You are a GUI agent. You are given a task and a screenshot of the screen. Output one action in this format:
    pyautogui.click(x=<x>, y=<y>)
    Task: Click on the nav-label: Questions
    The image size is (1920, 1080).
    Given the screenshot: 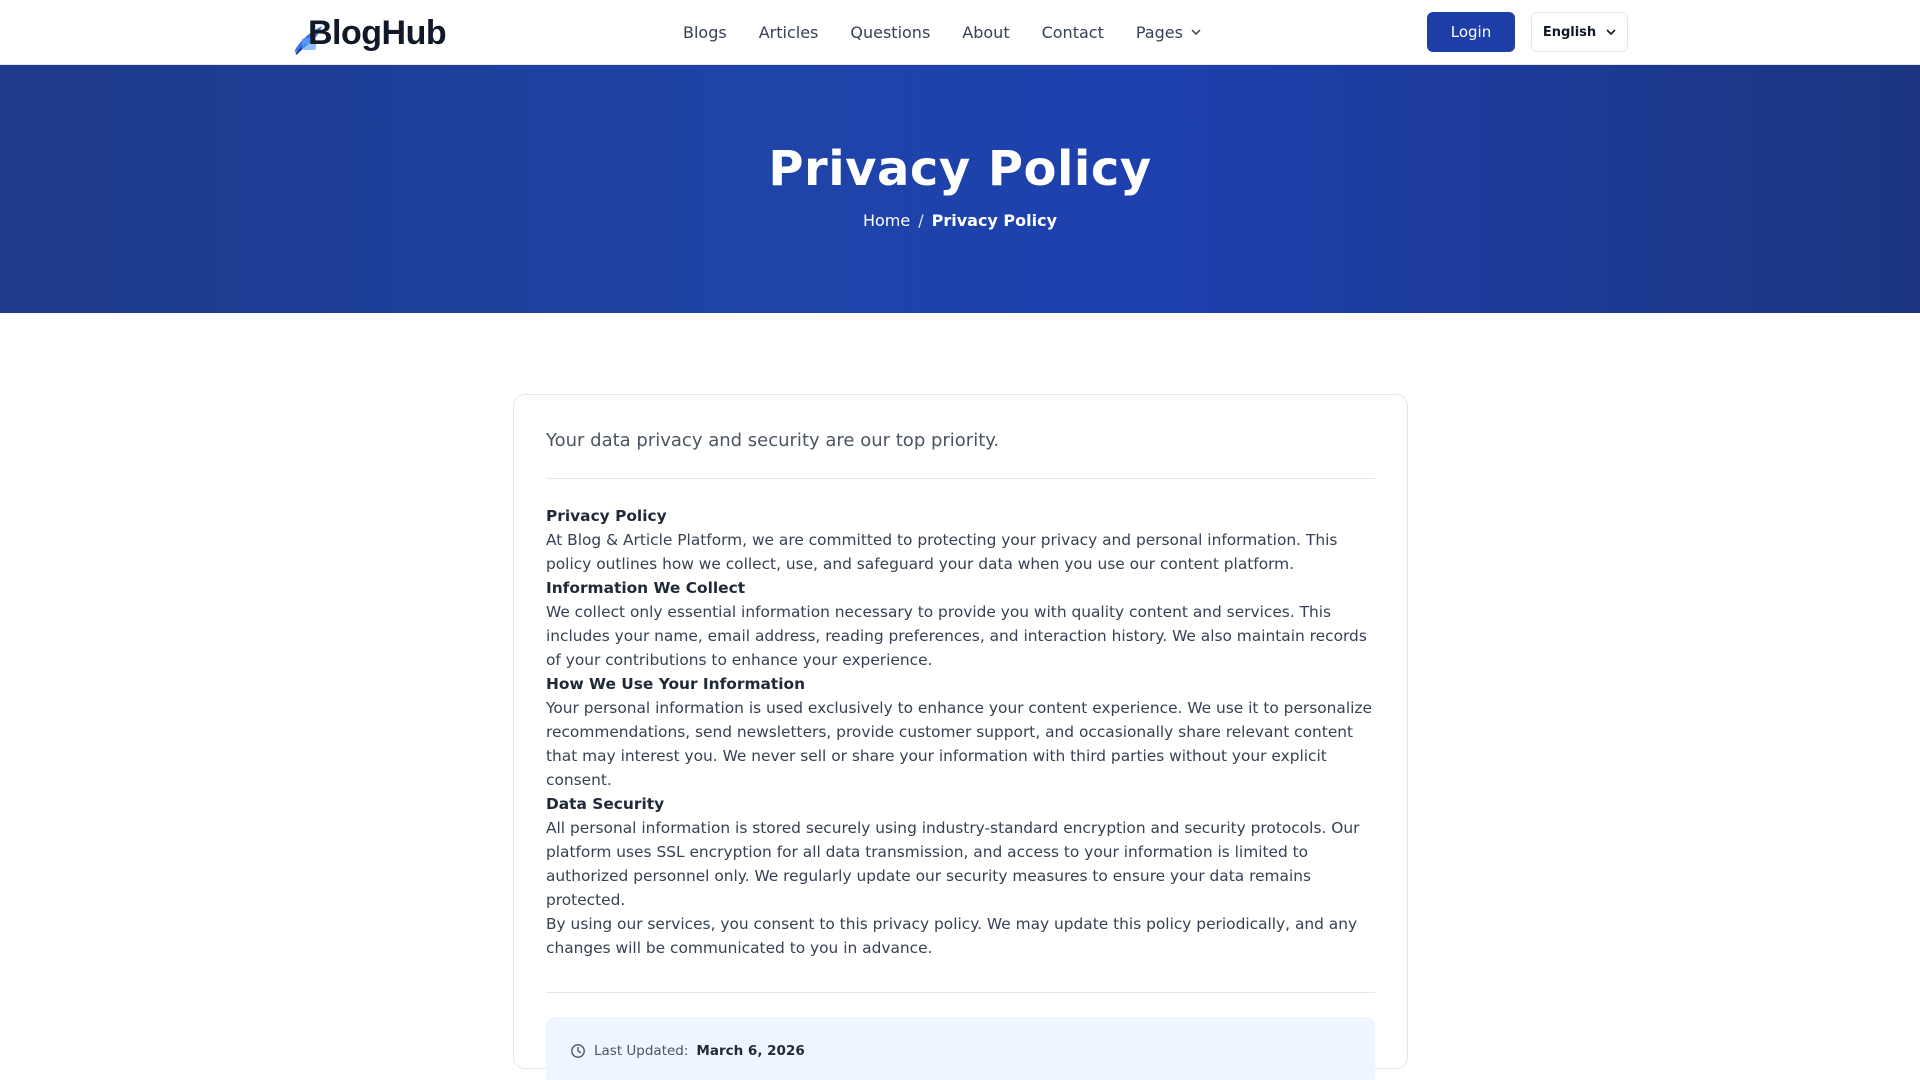 What is the action you would take?
    pyautogui.click(x=890, y=32)
    